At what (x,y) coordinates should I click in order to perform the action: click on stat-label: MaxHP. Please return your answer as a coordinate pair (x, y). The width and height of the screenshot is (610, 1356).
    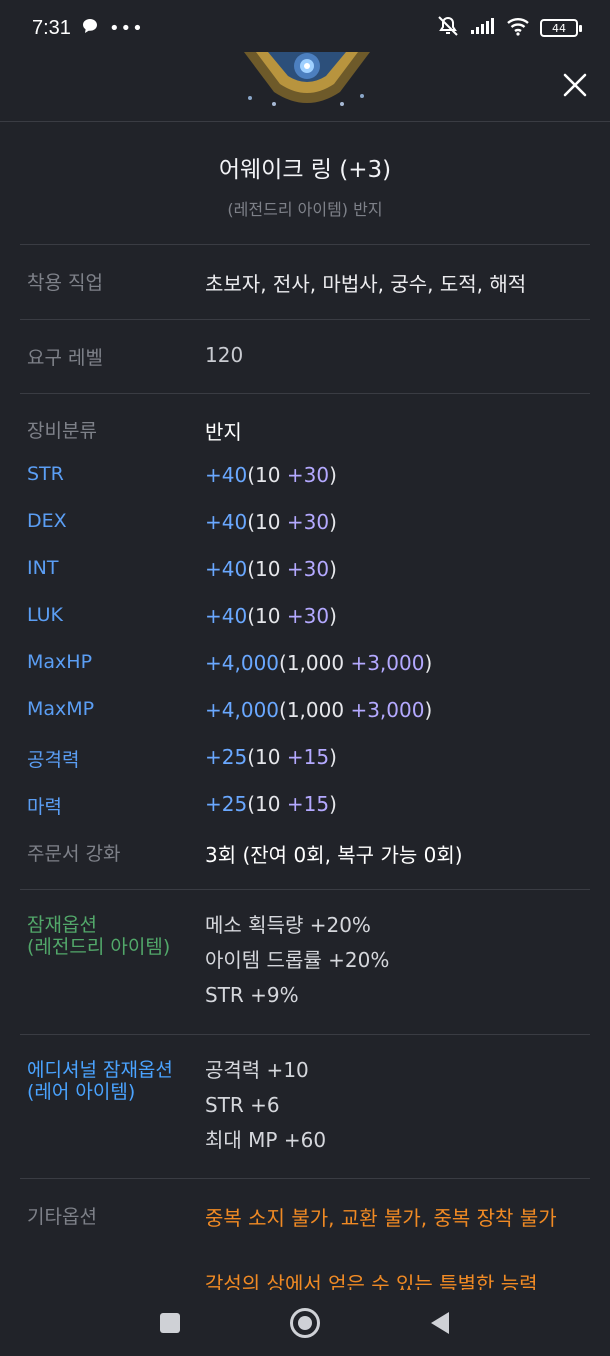
    Looking at the image, I should click on (60, 662).